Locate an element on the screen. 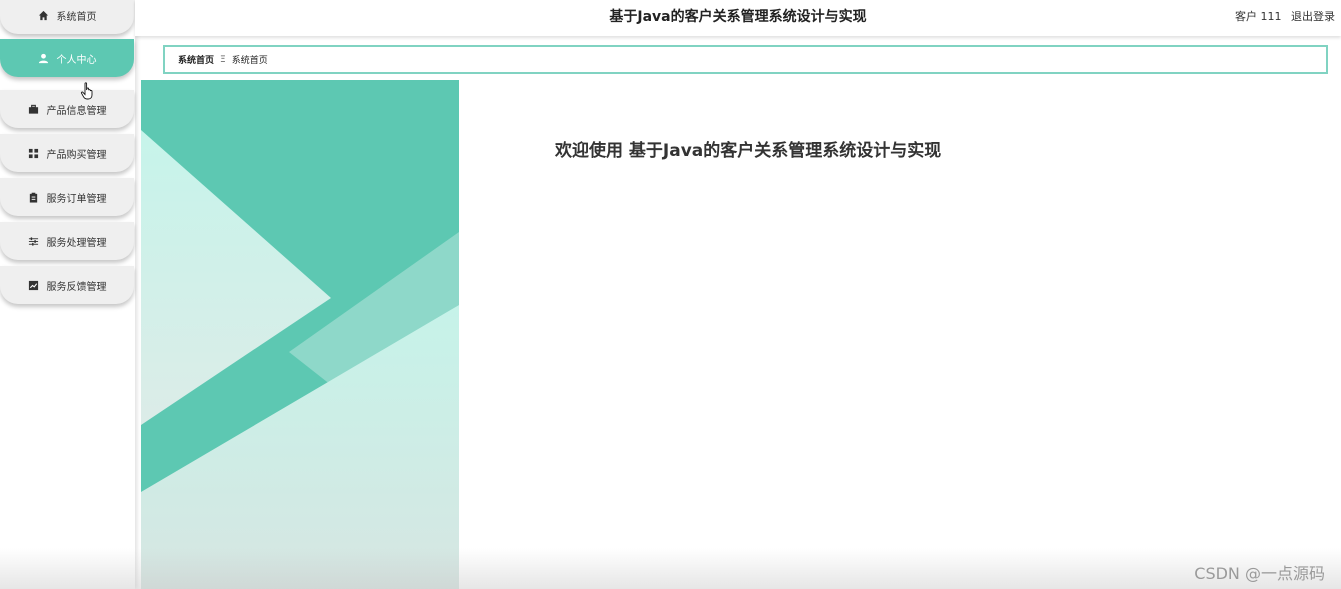 The image size is (1341, 589). breadcrumb-item-current: 系统首页 is located at coordinates (249, 61).